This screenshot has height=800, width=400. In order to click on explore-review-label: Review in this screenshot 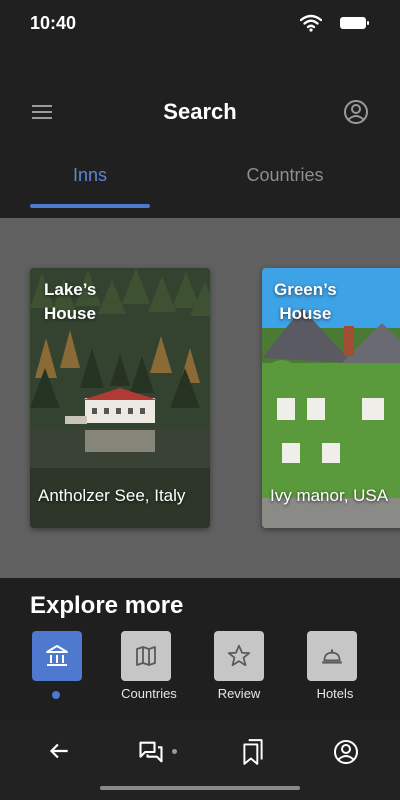, I will do `click(239, 693)`.